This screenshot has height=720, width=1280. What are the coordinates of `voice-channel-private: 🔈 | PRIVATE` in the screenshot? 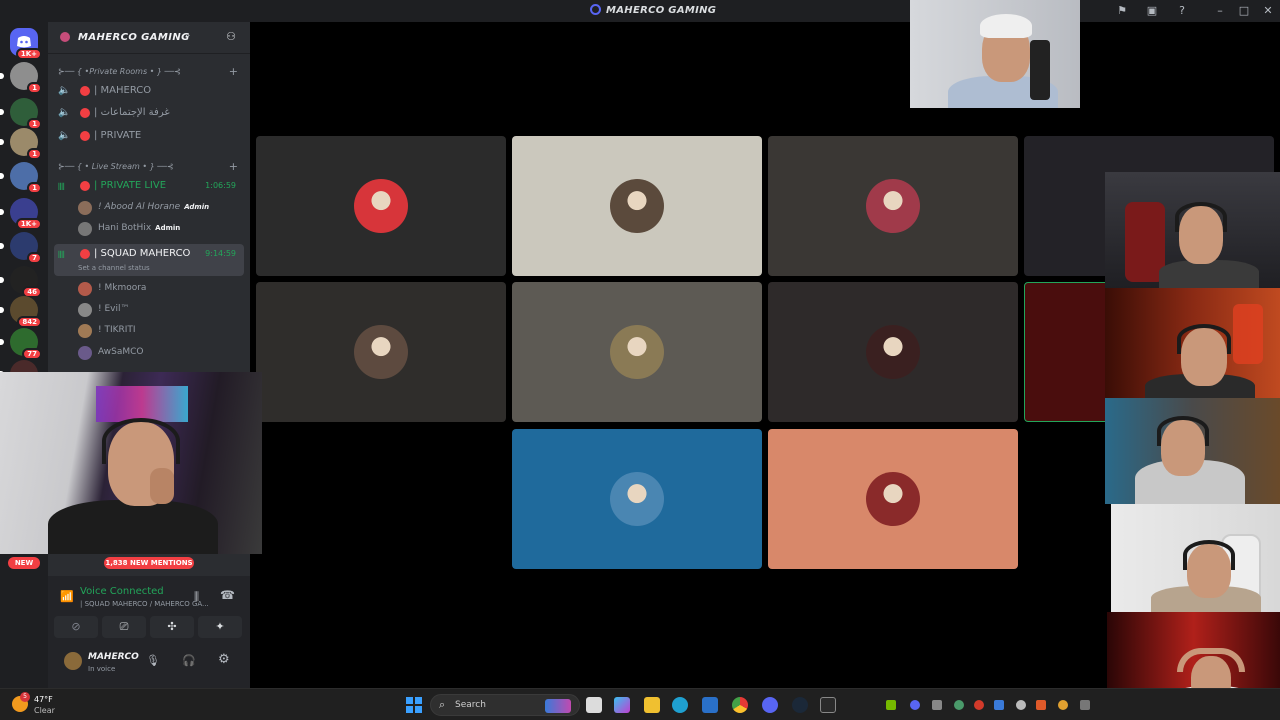 It's located at (149, 136).